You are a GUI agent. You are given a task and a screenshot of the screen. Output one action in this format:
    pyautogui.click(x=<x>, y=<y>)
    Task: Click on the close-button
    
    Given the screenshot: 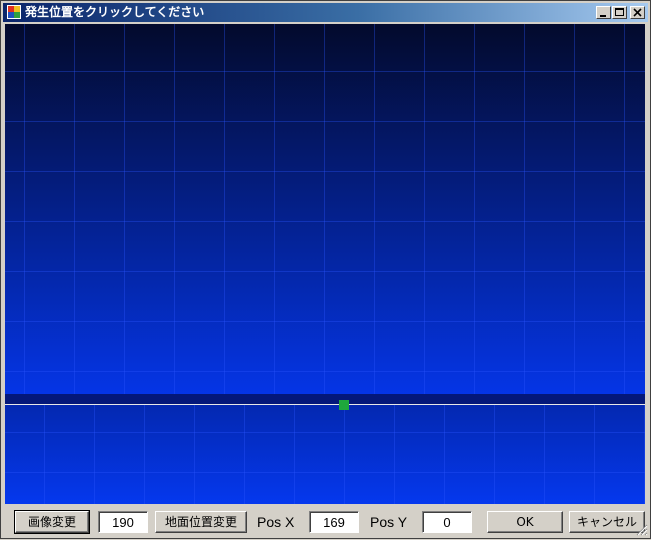 What is the action you would take?
    pyautogui.click(x=637, y=12)
    